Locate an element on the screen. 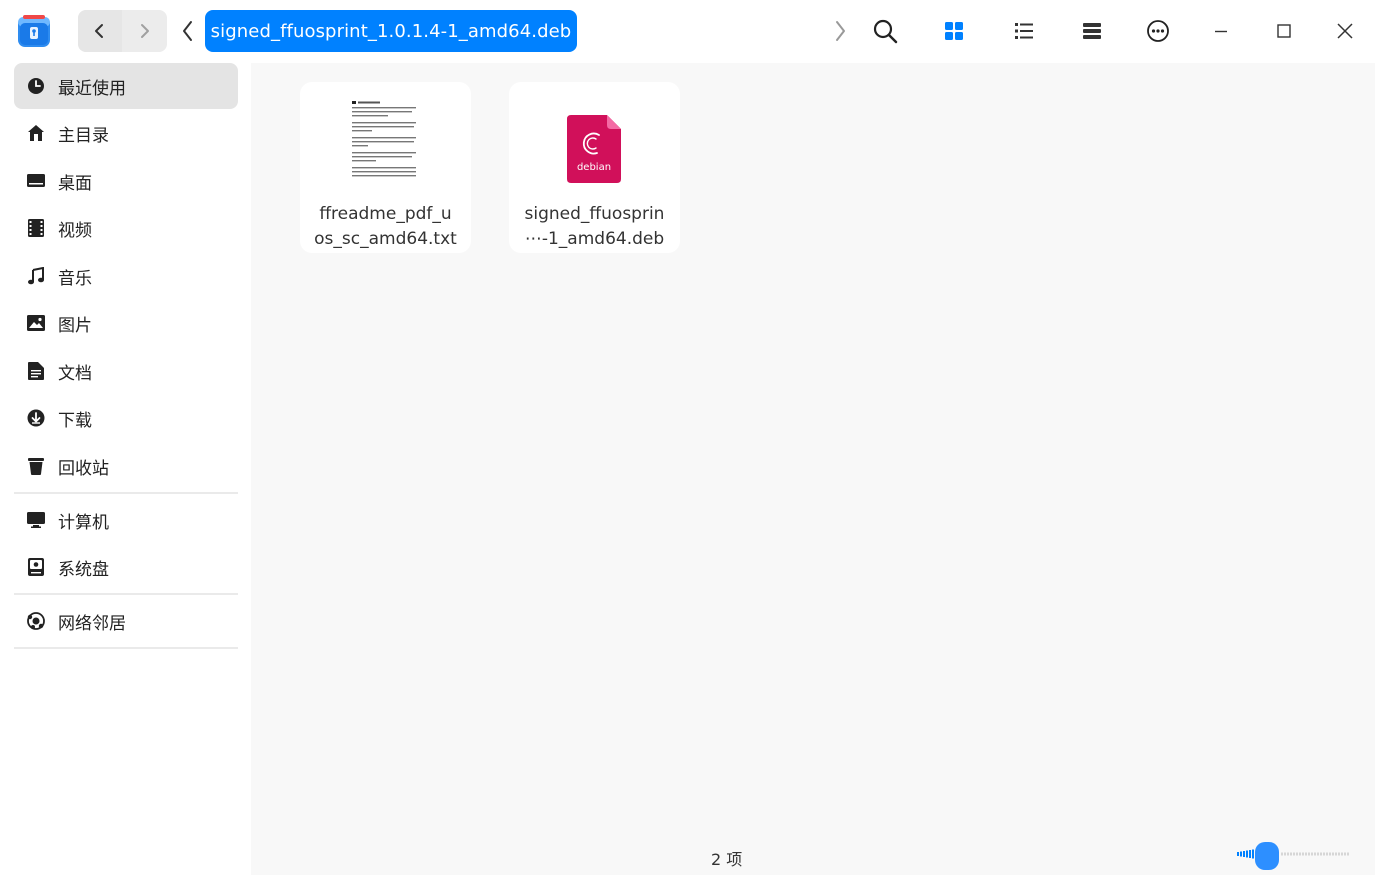 The image size is (1375, 875). clock-icon is located at coordinates (36, 86).